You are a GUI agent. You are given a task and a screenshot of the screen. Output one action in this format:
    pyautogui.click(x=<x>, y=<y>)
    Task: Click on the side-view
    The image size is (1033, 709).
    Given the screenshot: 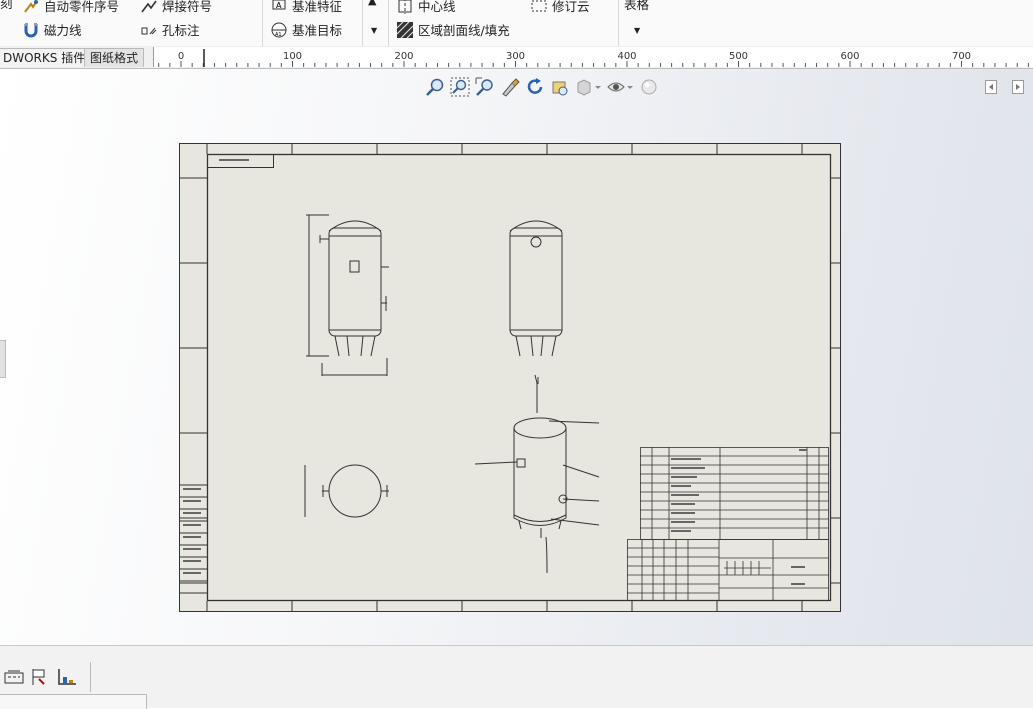 What is the action you would take?
    pyautogui.click(x=536, y=288)
    